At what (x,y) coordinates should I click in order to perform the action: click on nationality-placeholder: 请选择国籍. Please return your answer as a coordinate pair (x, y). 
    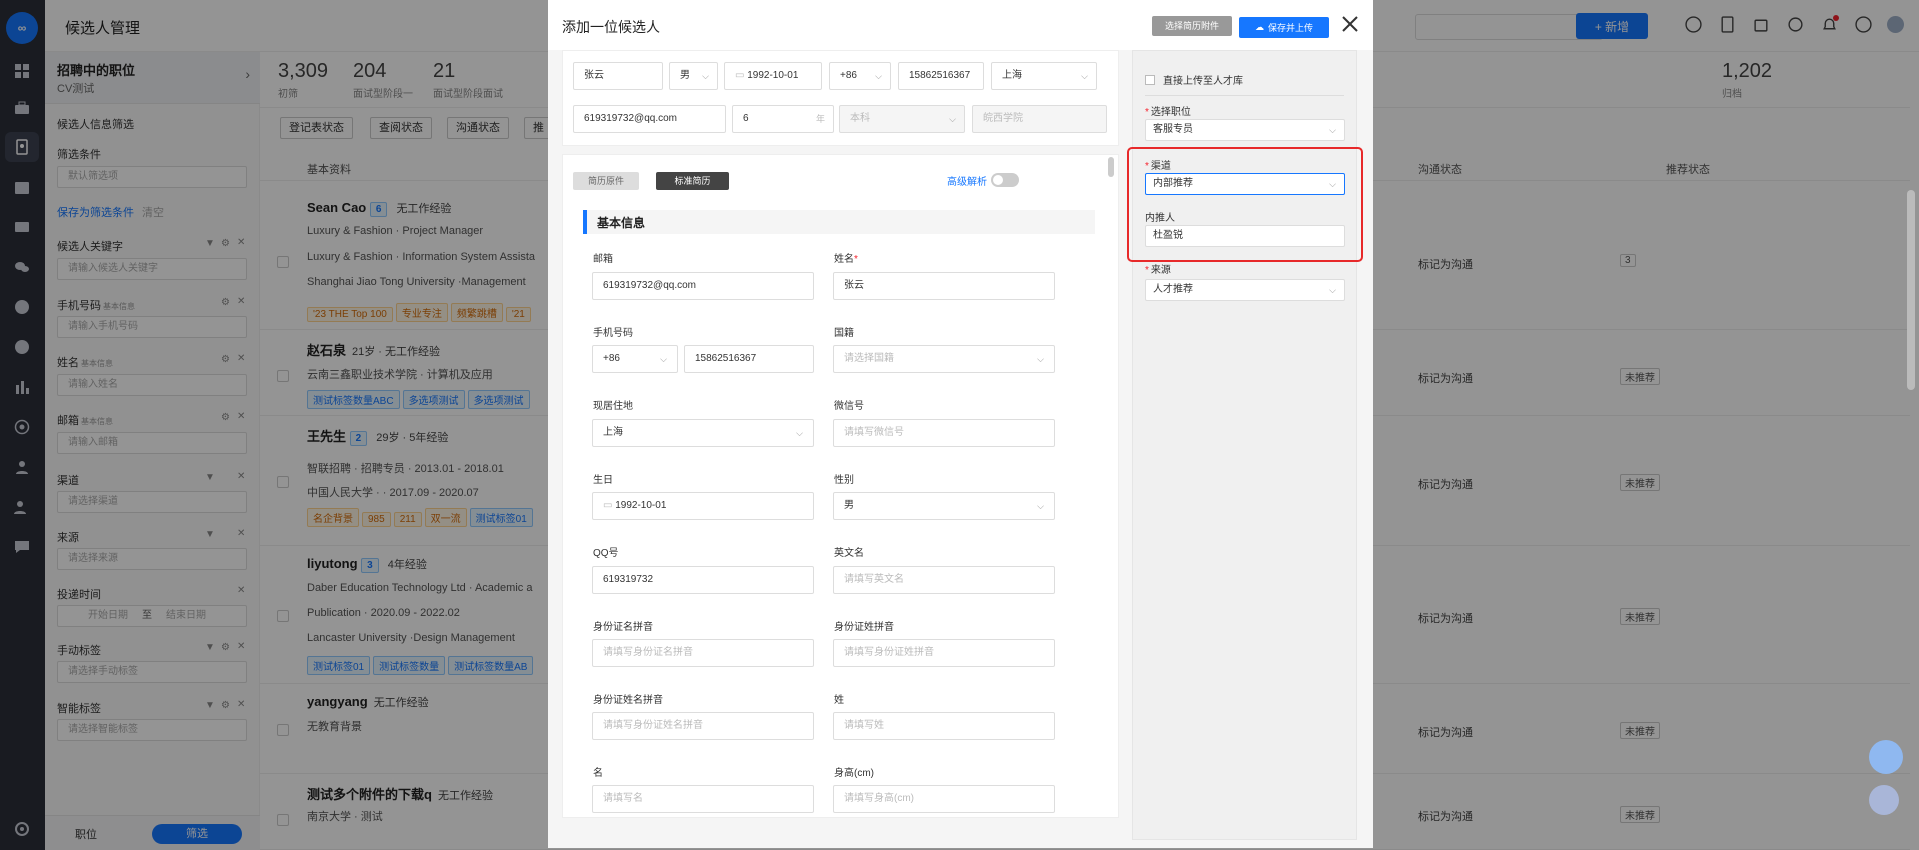
    Looking at the image, I should click on (869, 358).